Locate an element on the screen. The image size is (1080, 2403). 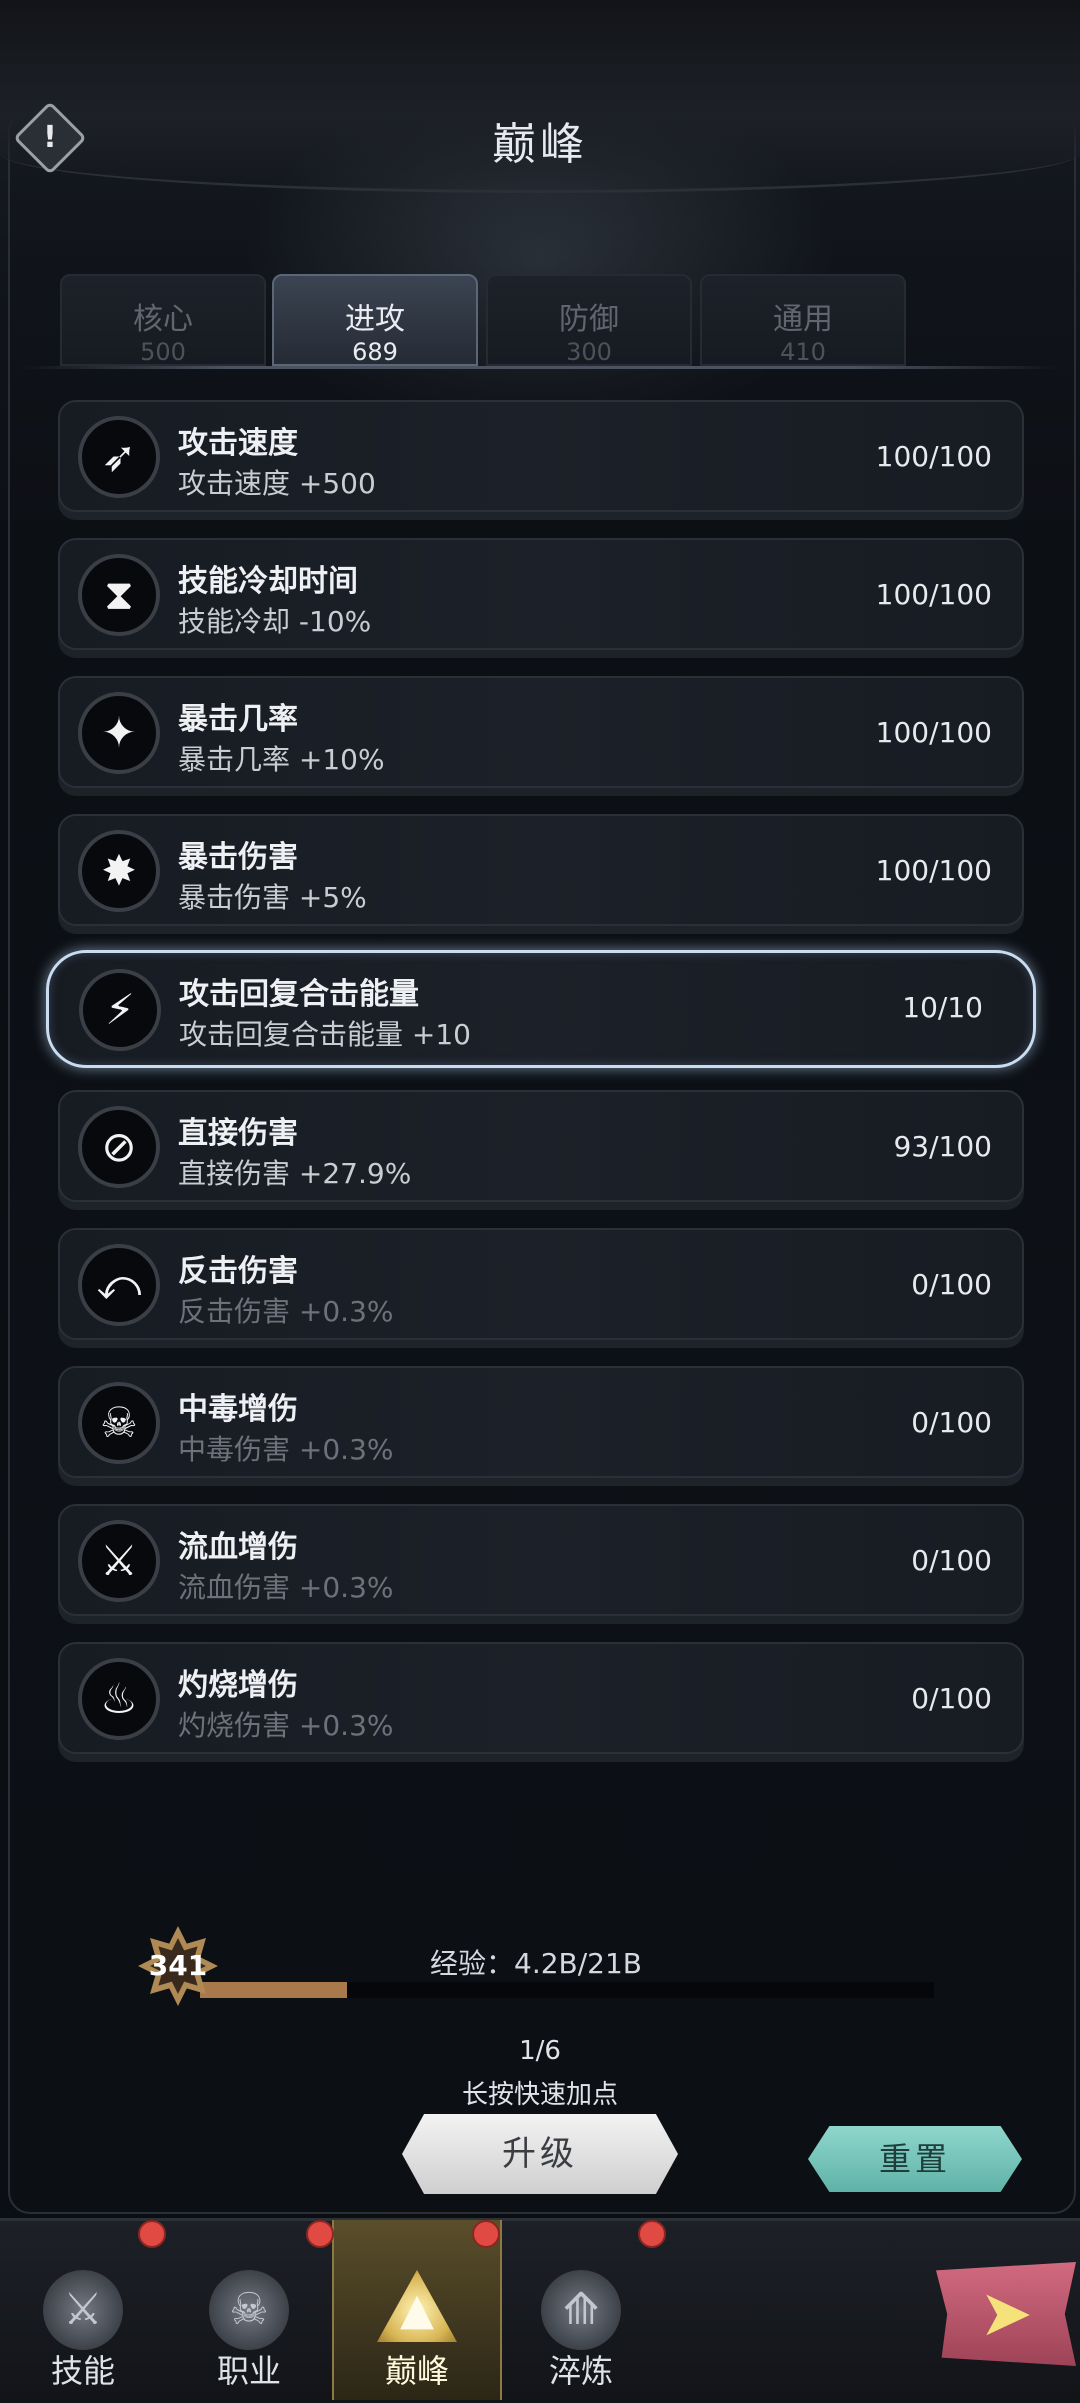
next-arrow-button: ➤ is located at coordinates (1006, 2314).